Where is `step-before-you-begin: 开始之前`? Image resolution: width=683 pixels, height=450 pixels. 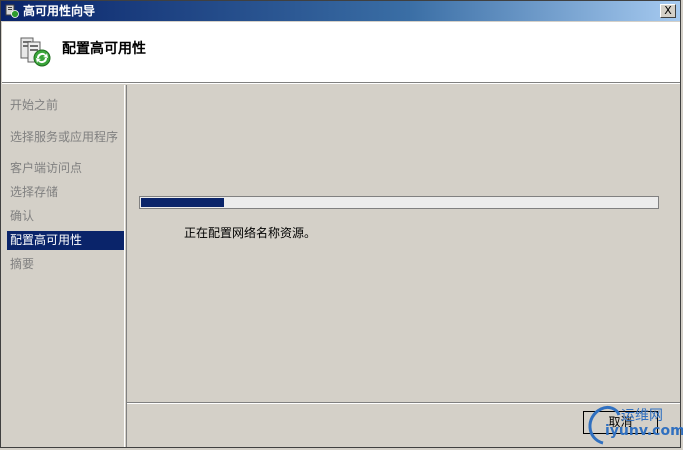 step-before-you-begin: 开始之前 is located at coordinates (34, 105).